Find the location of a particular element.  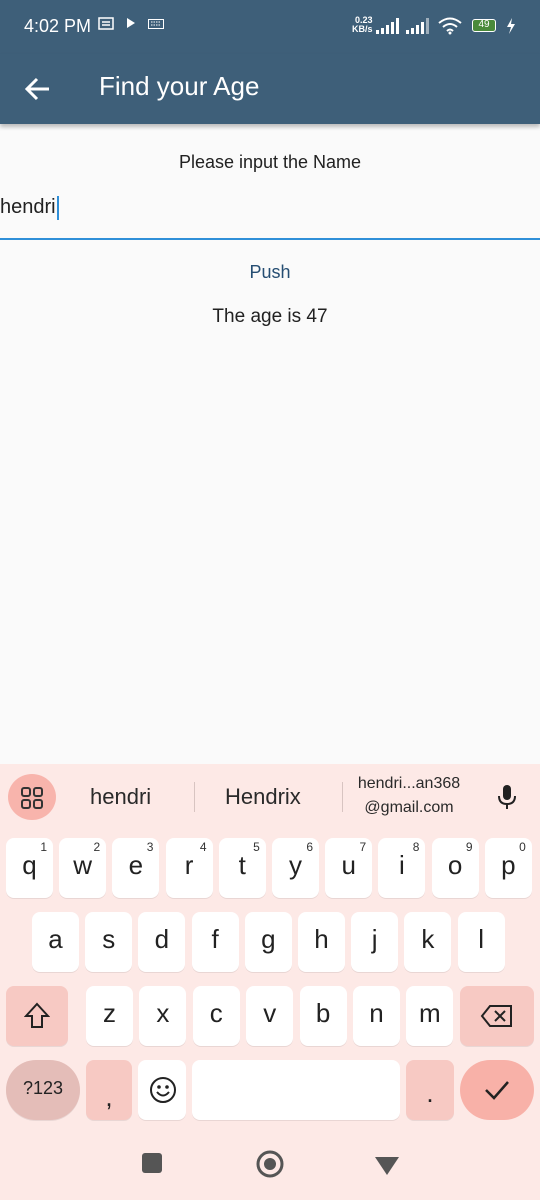

key-label: a is located at coordinates (55, 939).